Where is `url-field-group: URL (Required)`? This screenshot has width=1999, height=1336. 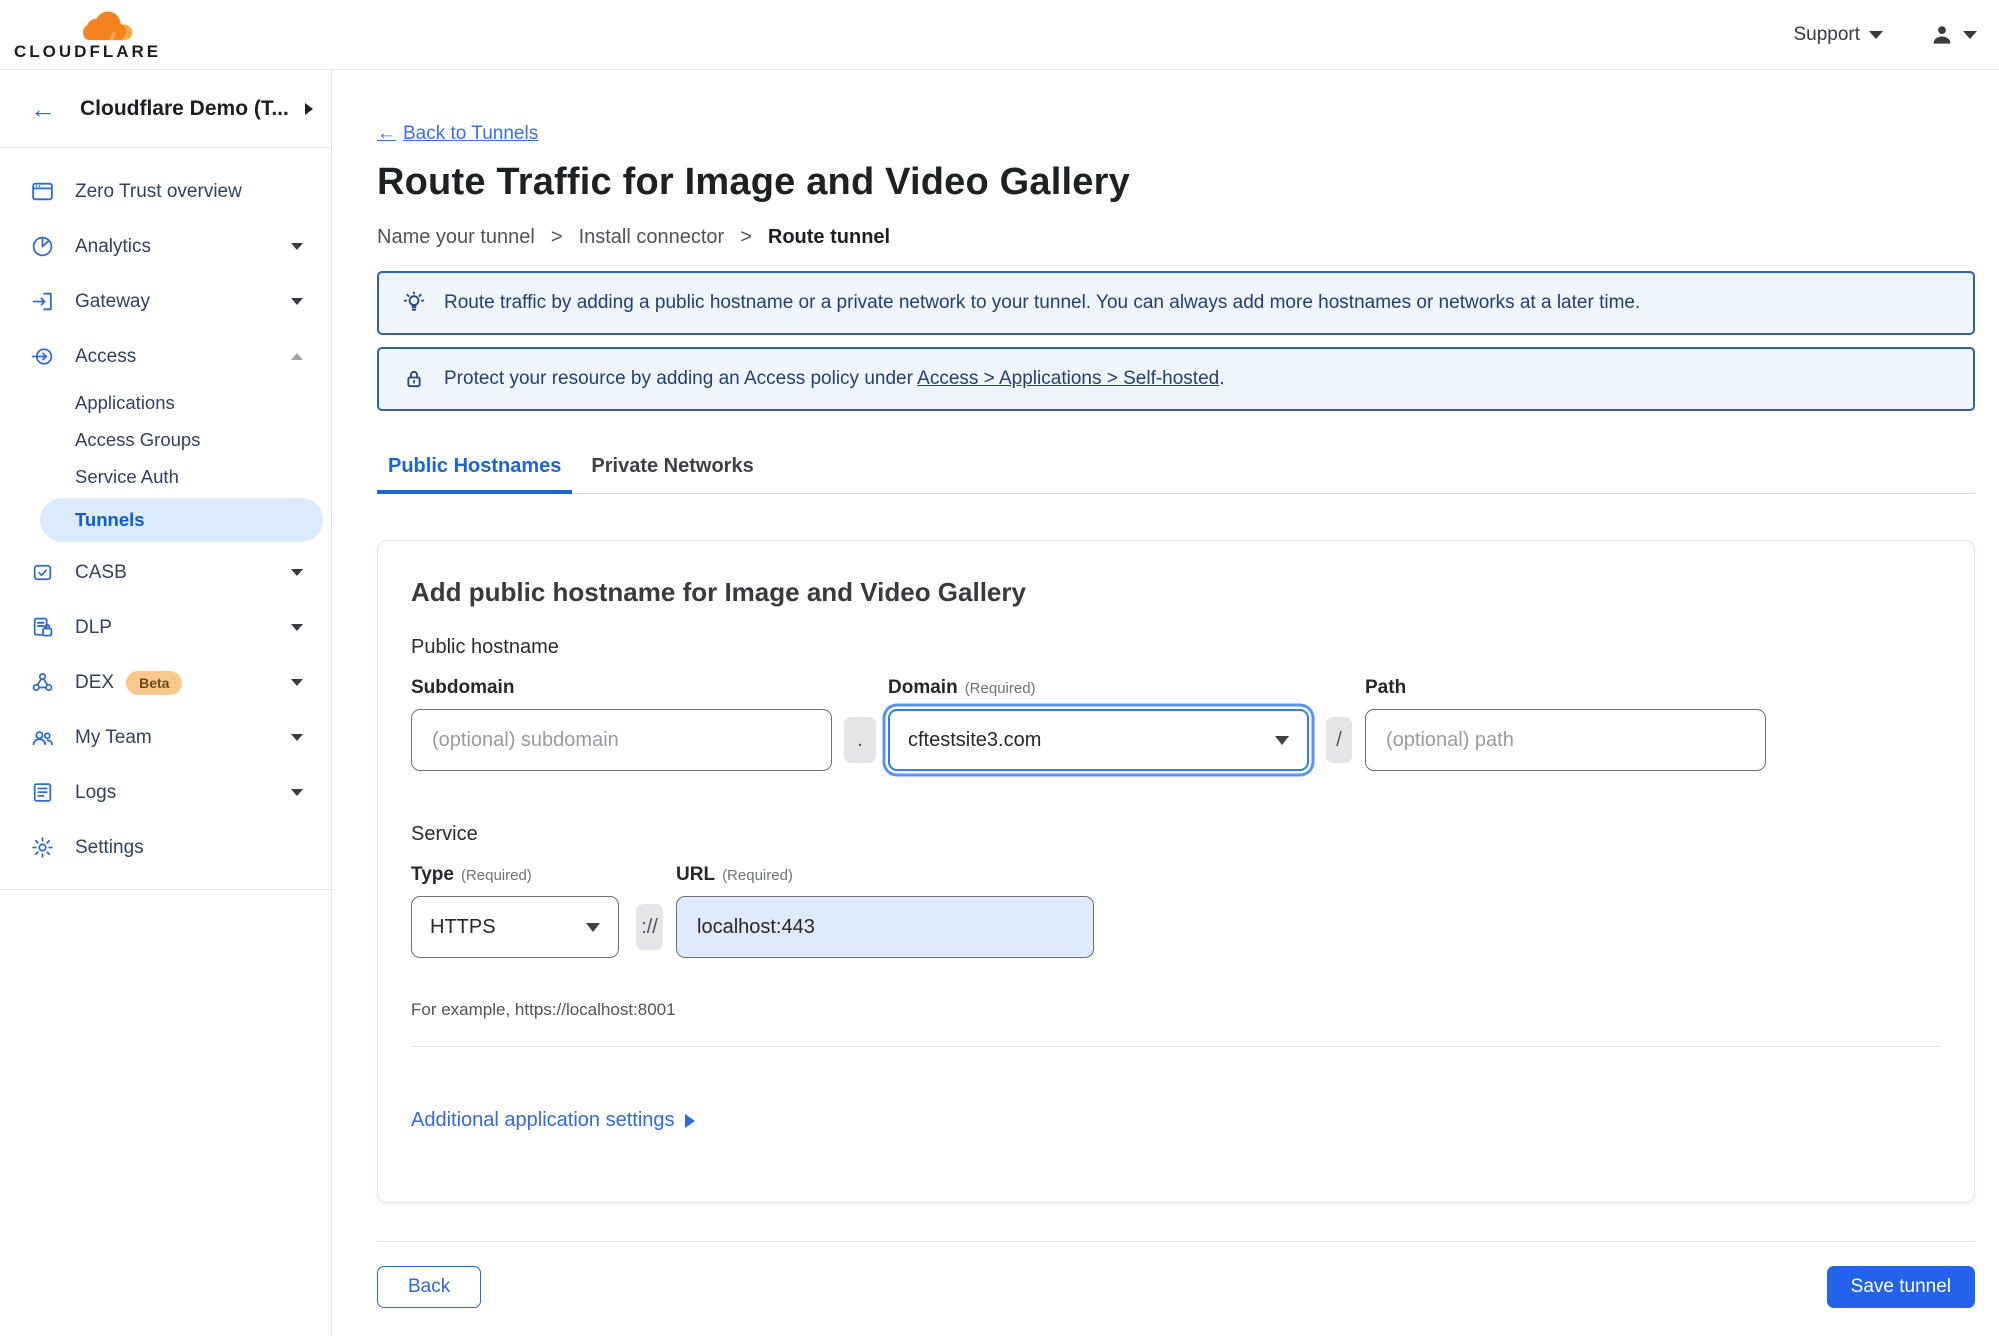 url-field-group: URL (Required) is located at coordinates (885, 911).